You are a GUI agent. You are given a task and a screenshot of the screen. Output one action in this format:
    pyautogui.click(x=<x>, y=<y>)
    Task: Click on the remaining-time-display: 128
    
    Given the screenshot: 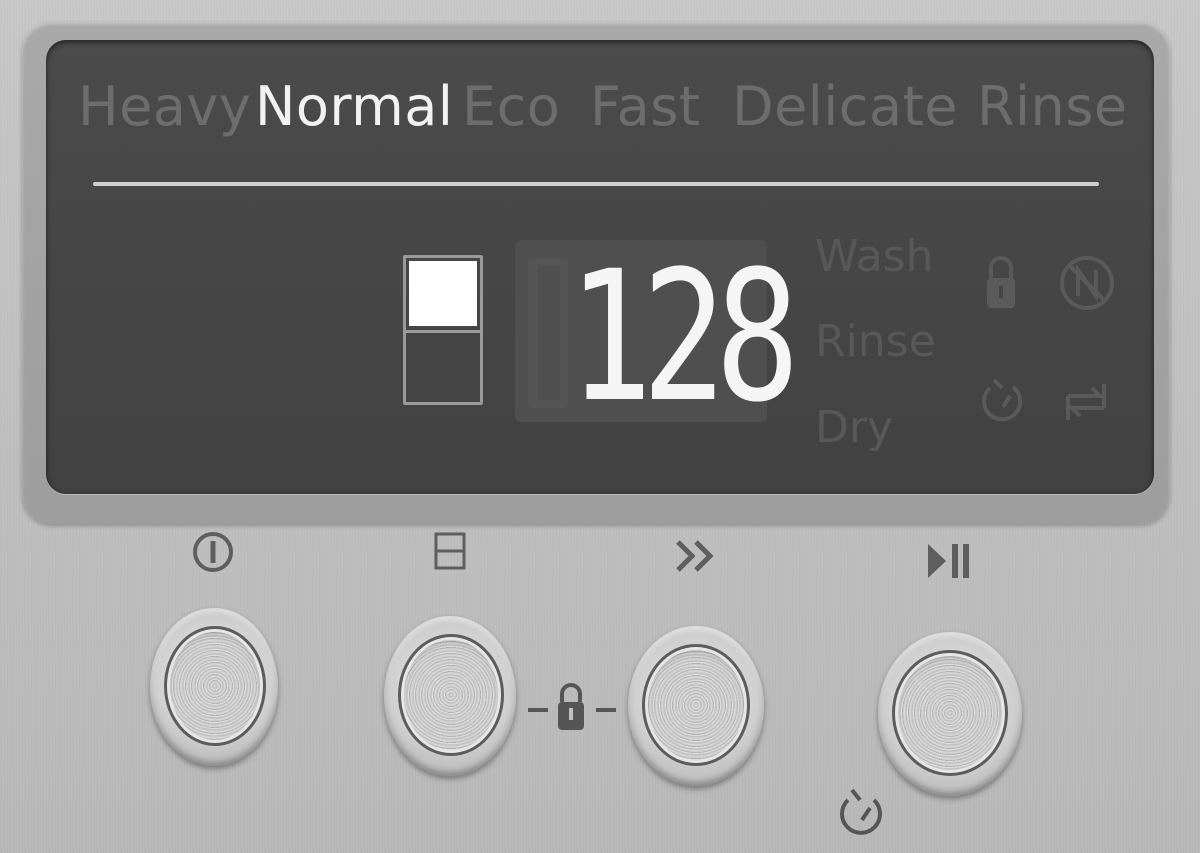 What is the action you would take?
    pyautogui.click(x=684, y=337)
    